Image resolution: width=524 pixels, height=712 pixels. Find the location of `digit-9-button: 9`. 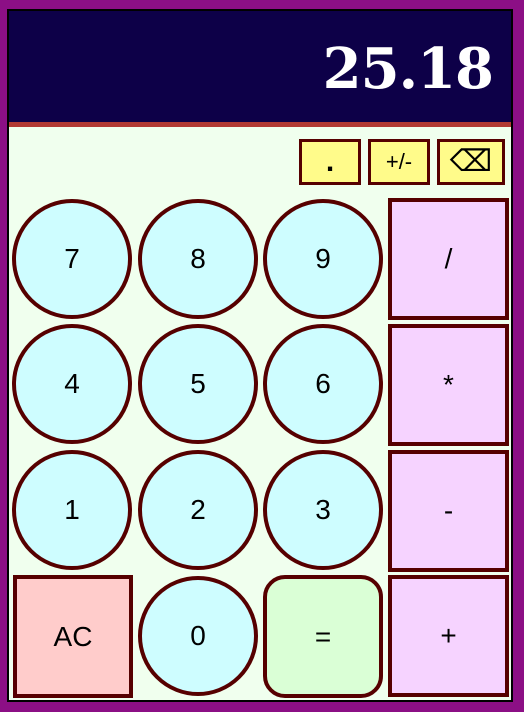

digit-9-button: 9 is located at coordinates (323, 259).